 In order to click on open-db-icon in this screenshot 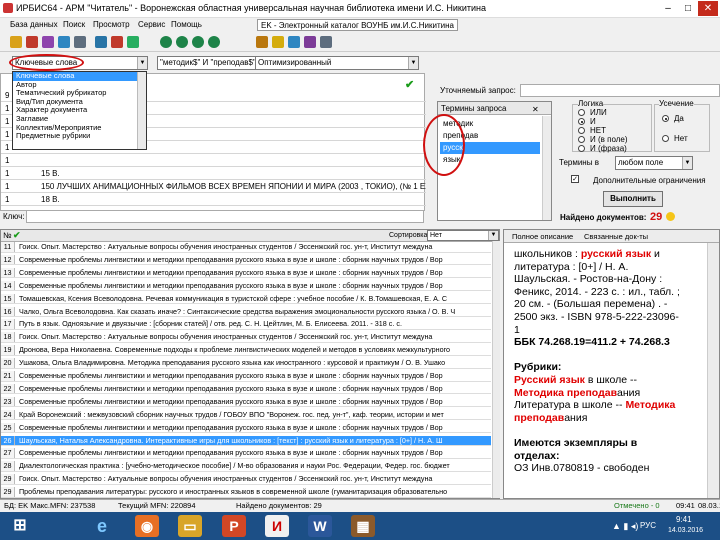, I will do `click(16, 42)`.